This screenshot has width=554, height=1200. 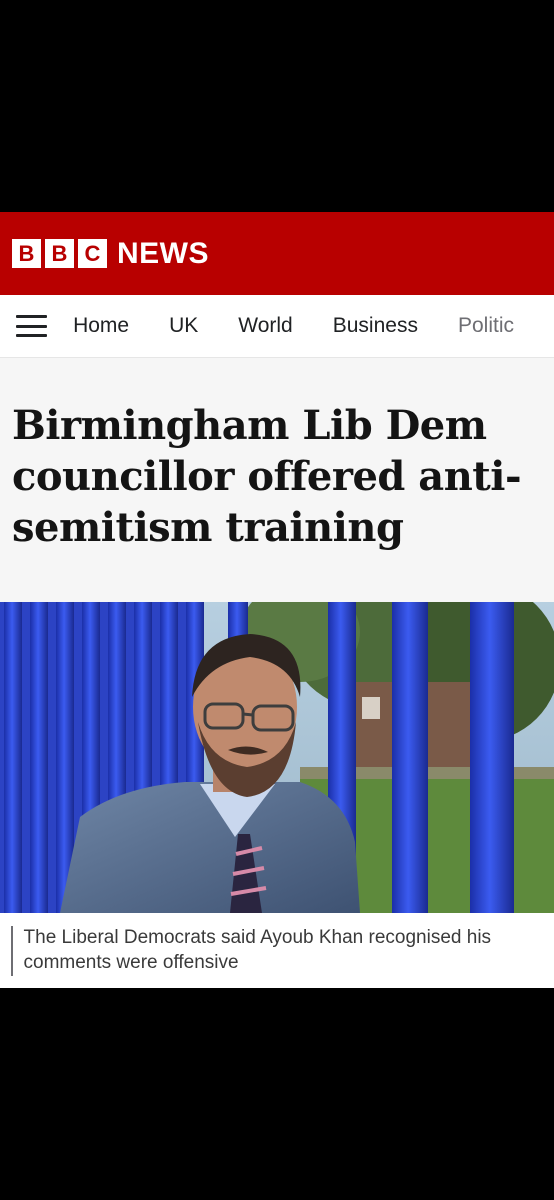 What do you see at coordinates (313, 326) in the screenshot?
I see `nav-items: Home UK World Business Politic` at bounding box center [313, 326].